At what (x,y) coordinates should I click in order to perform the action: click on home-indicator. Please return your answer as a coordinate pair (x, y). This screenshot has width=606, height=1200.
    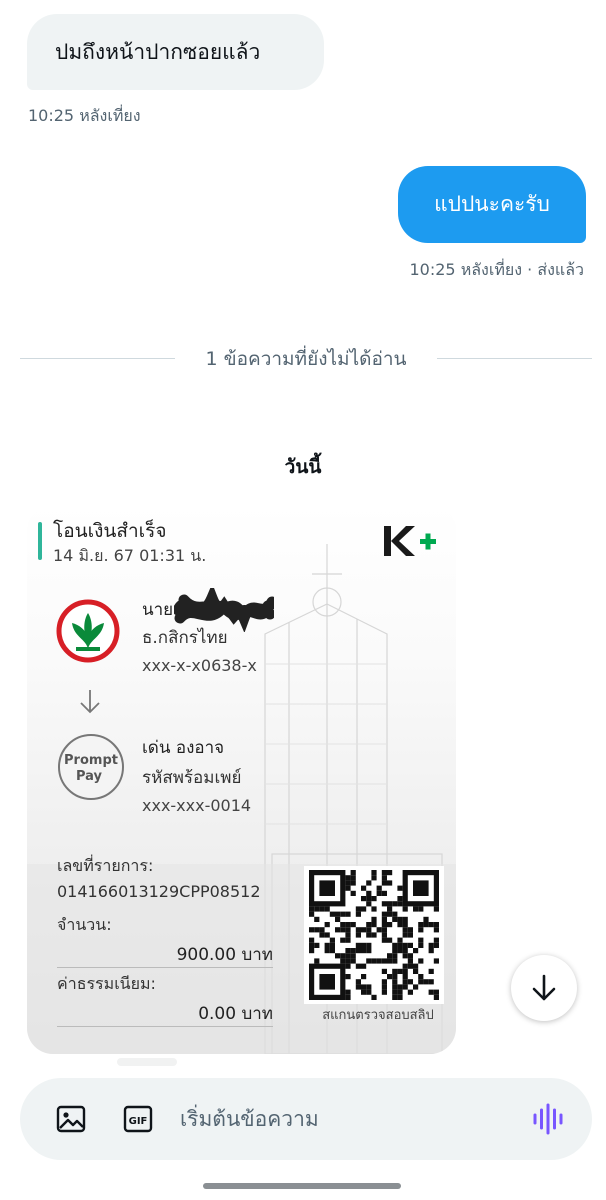
    Looking at the image, I should click on (302, 1186).